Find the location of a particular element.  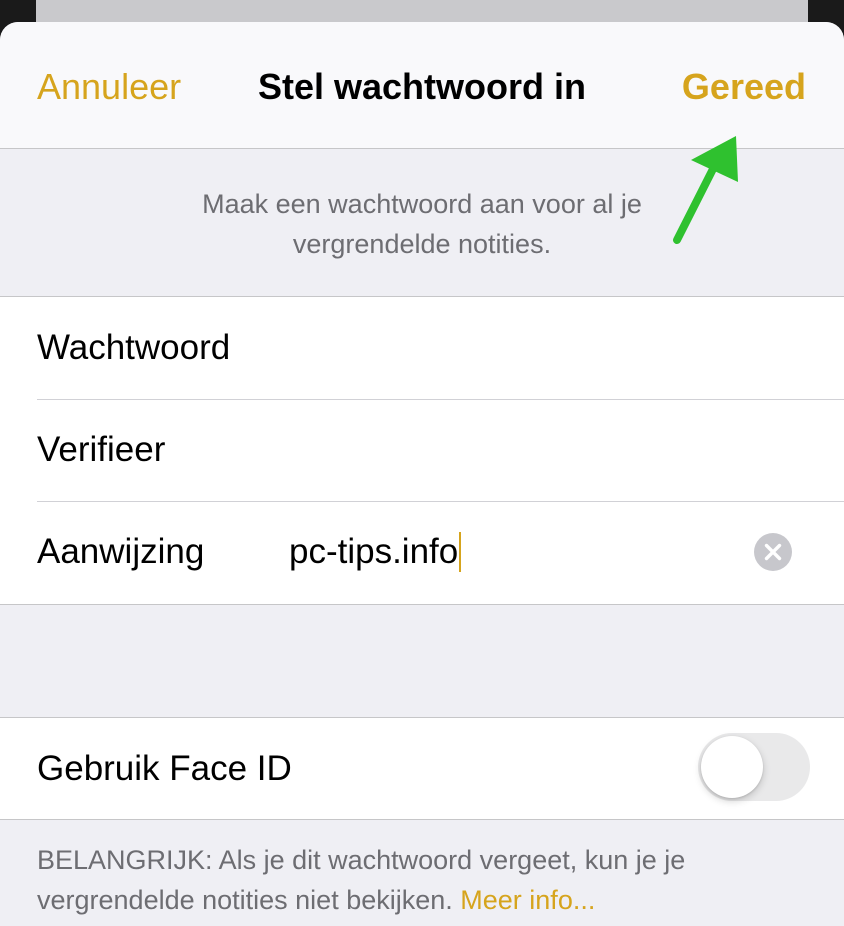

password-label: Wachtwoord is located at coordinates (134, 347).